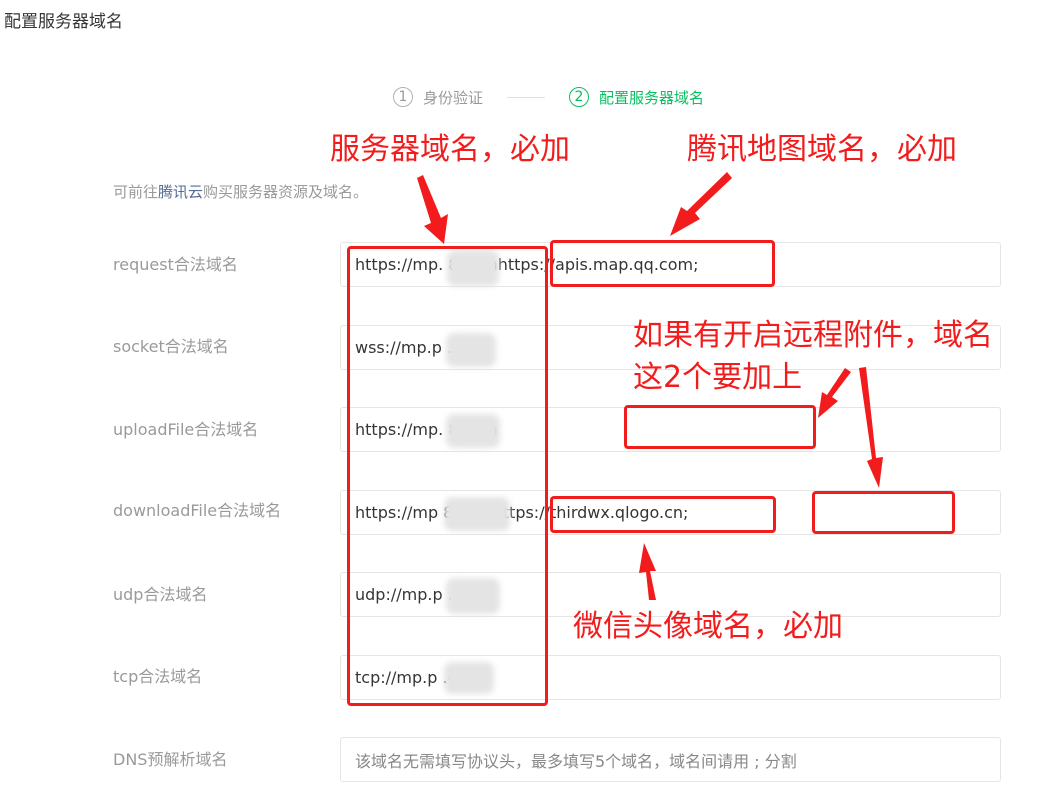 Image resolution: width=1039 pixels, height=791 pixels. Describe the element at coordinates (871, 427) in the screenshot. I see `arrow-to-download-box` at that location.